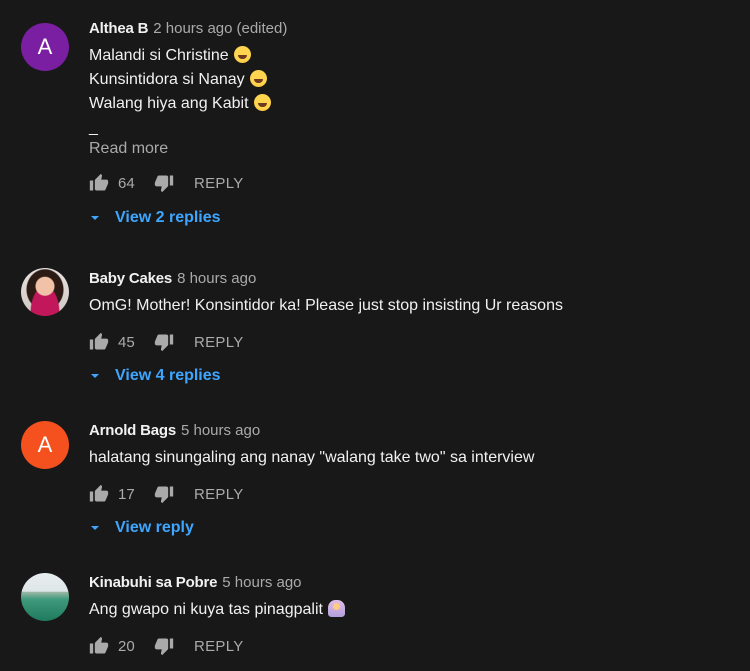 The height and width of the screenshot is (671, 750). I want to click on comment-actions: 20 REPLY, so click(409, 646).